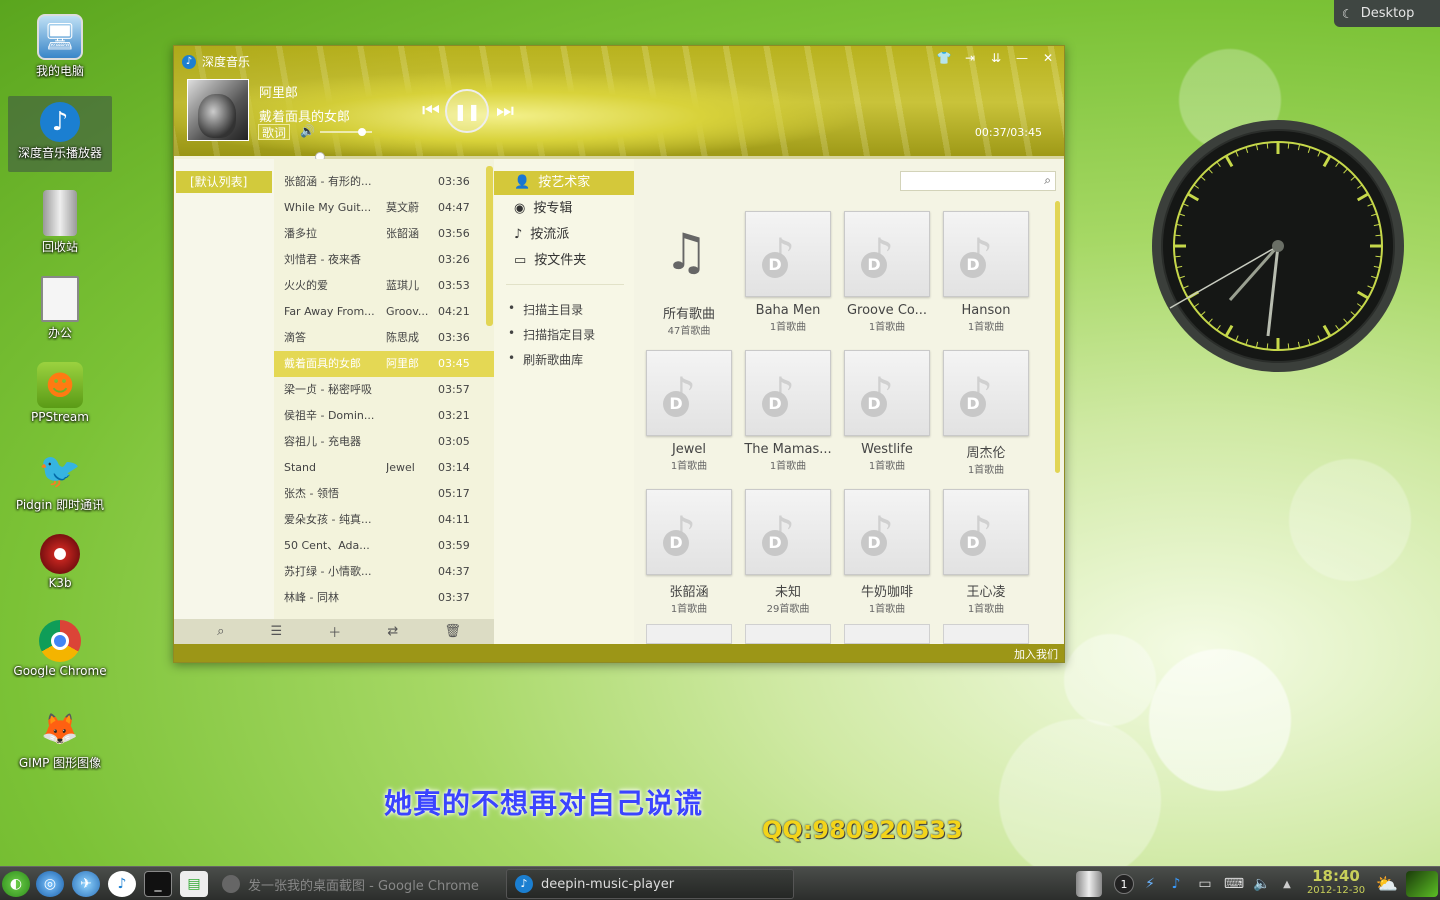  Describe the element at coordinates (379, 260) in the screenshot. I see `song-row: 刘惜君 - 夜来香 03:26` at that location.